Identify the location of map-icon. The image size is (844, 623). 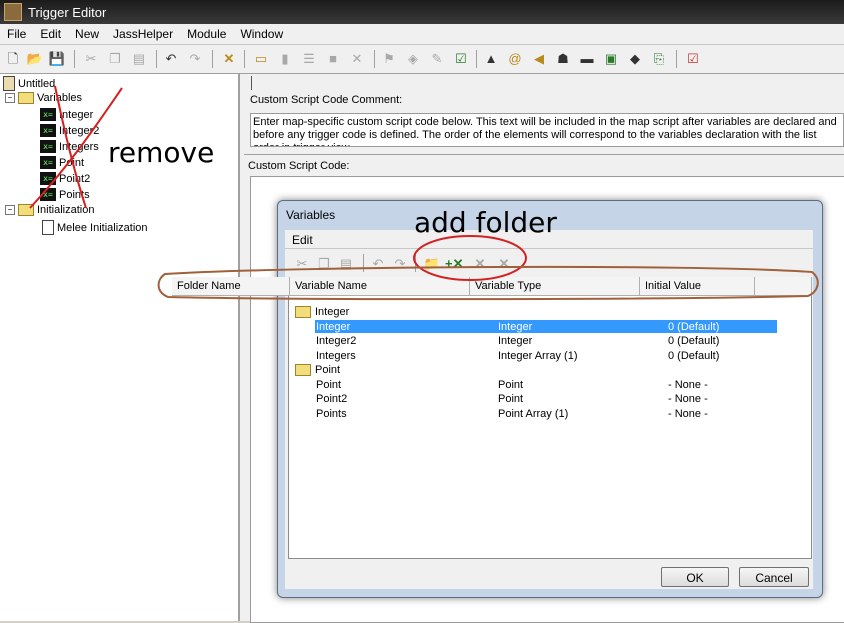
(9, 83).